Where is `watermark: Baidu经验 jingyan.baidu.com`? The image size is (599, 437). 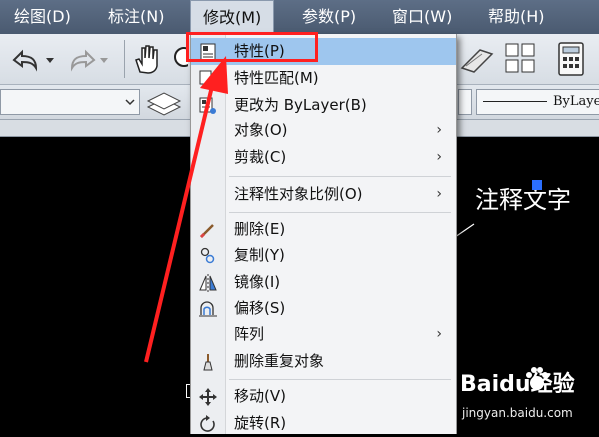 watermark: Baidu经验 jingyan.baidu.com is located at coordinates (529, 395).